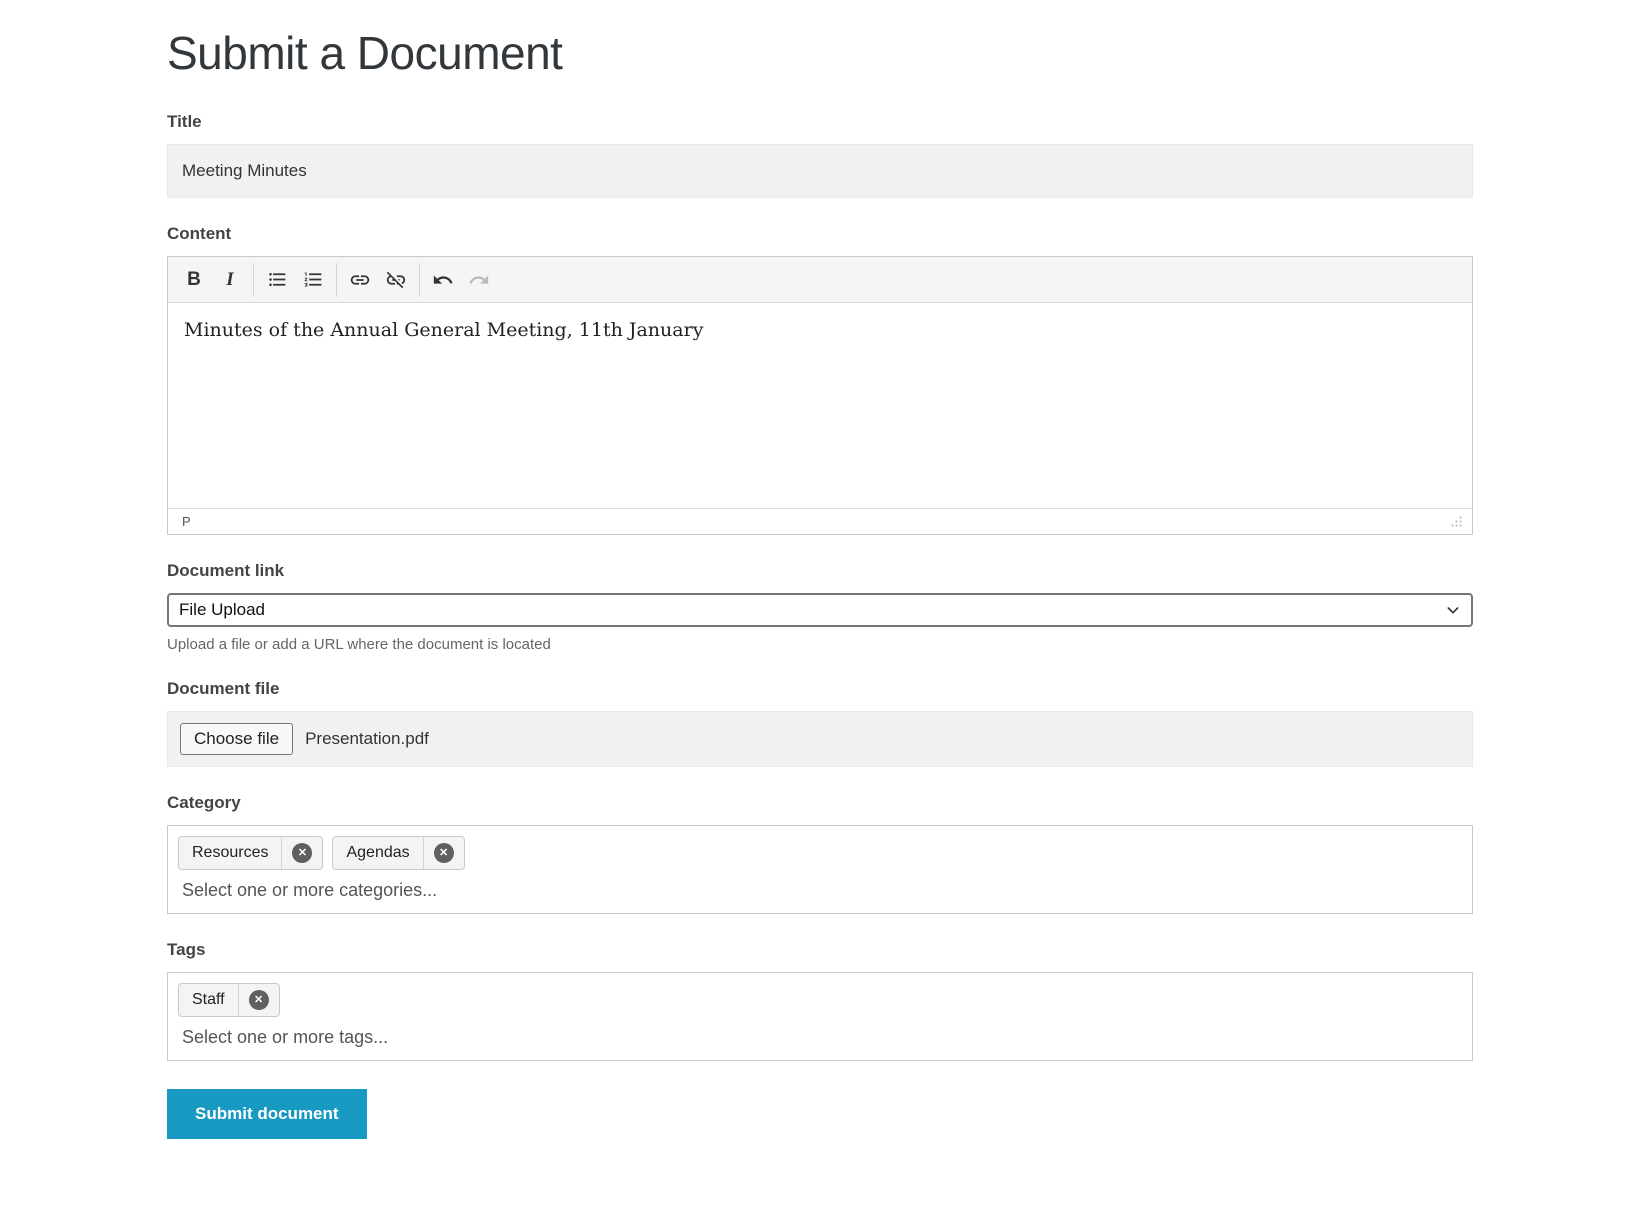  I want to click on italic-icon: I, so click(230, 279).